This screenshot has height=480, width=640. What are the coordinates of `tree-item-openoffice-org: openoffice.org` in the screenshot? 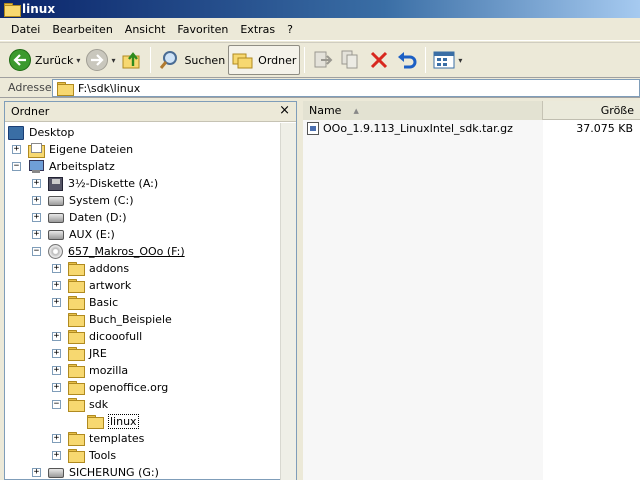 It's located at (118, 387).